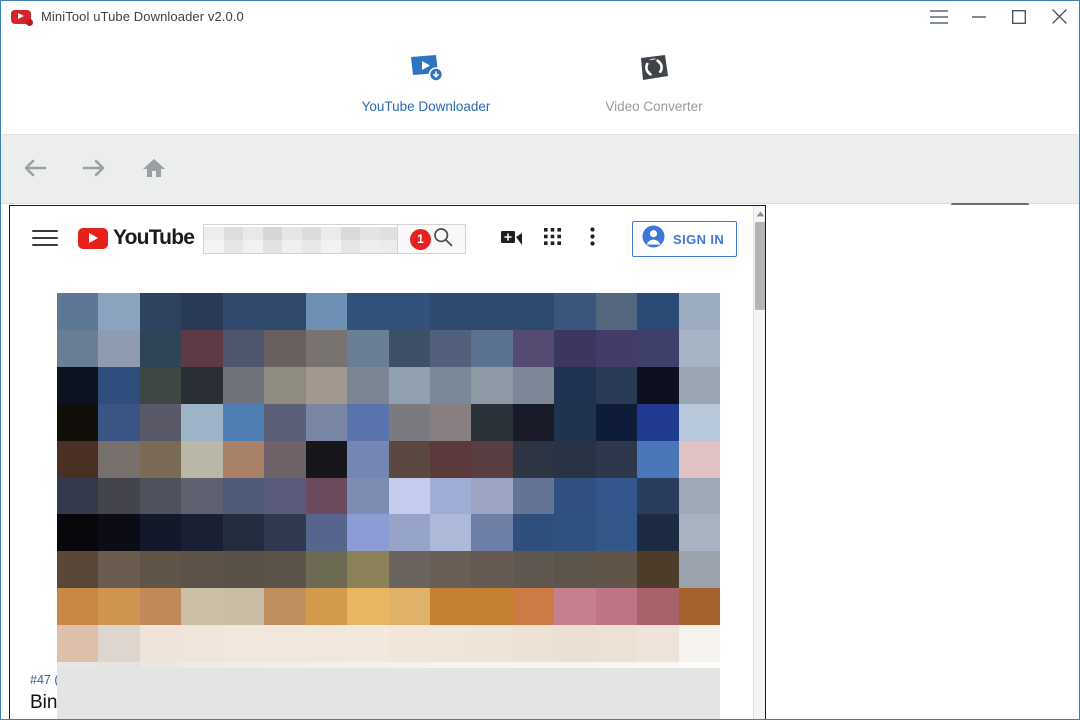 This screenshot has width=1080, height=720. What do you see at coordinates (44, 680) in the screenshot?
I see `video-index-link: #47 (` at bounding box center [44, 680].